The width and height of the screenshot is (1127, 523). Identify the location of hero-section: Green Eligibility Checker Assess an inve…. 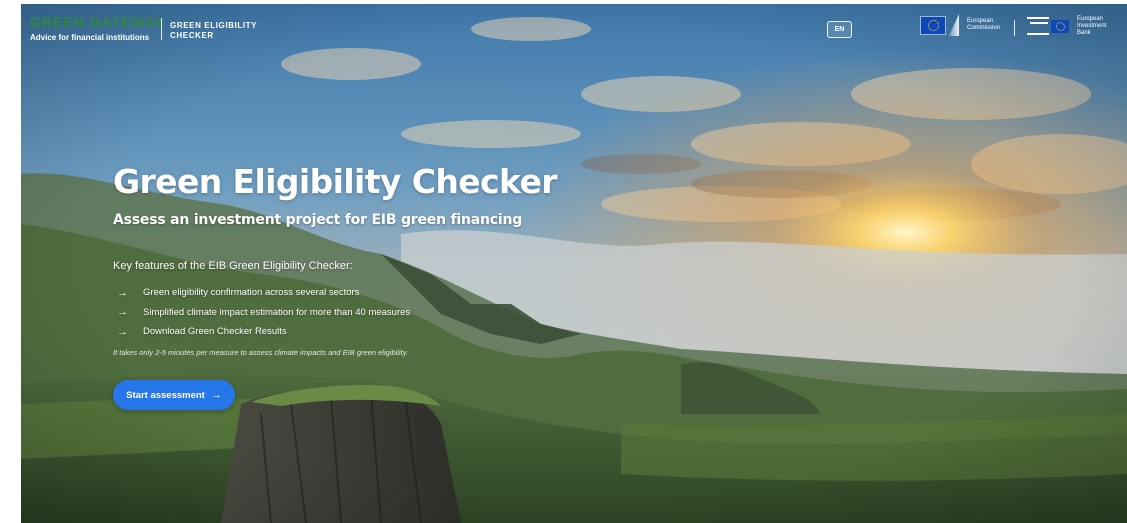
(335, 195).